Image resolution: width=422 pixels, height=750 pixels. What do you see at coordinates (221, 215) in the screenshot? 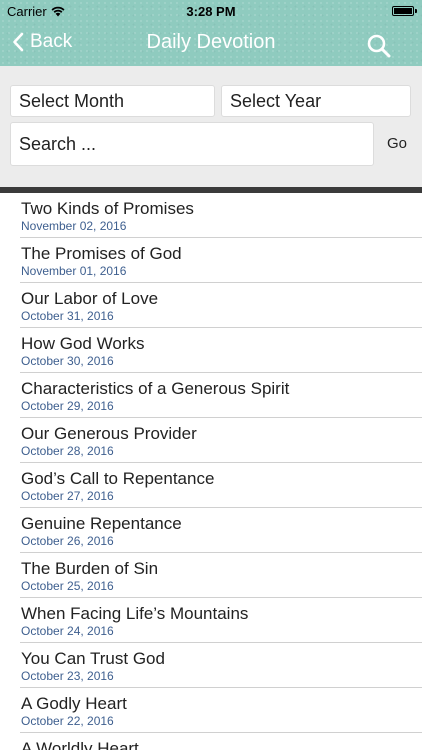
I see `list-item: Two Kinds of Promises November 02, 2016` at bounding box center [221, 215].